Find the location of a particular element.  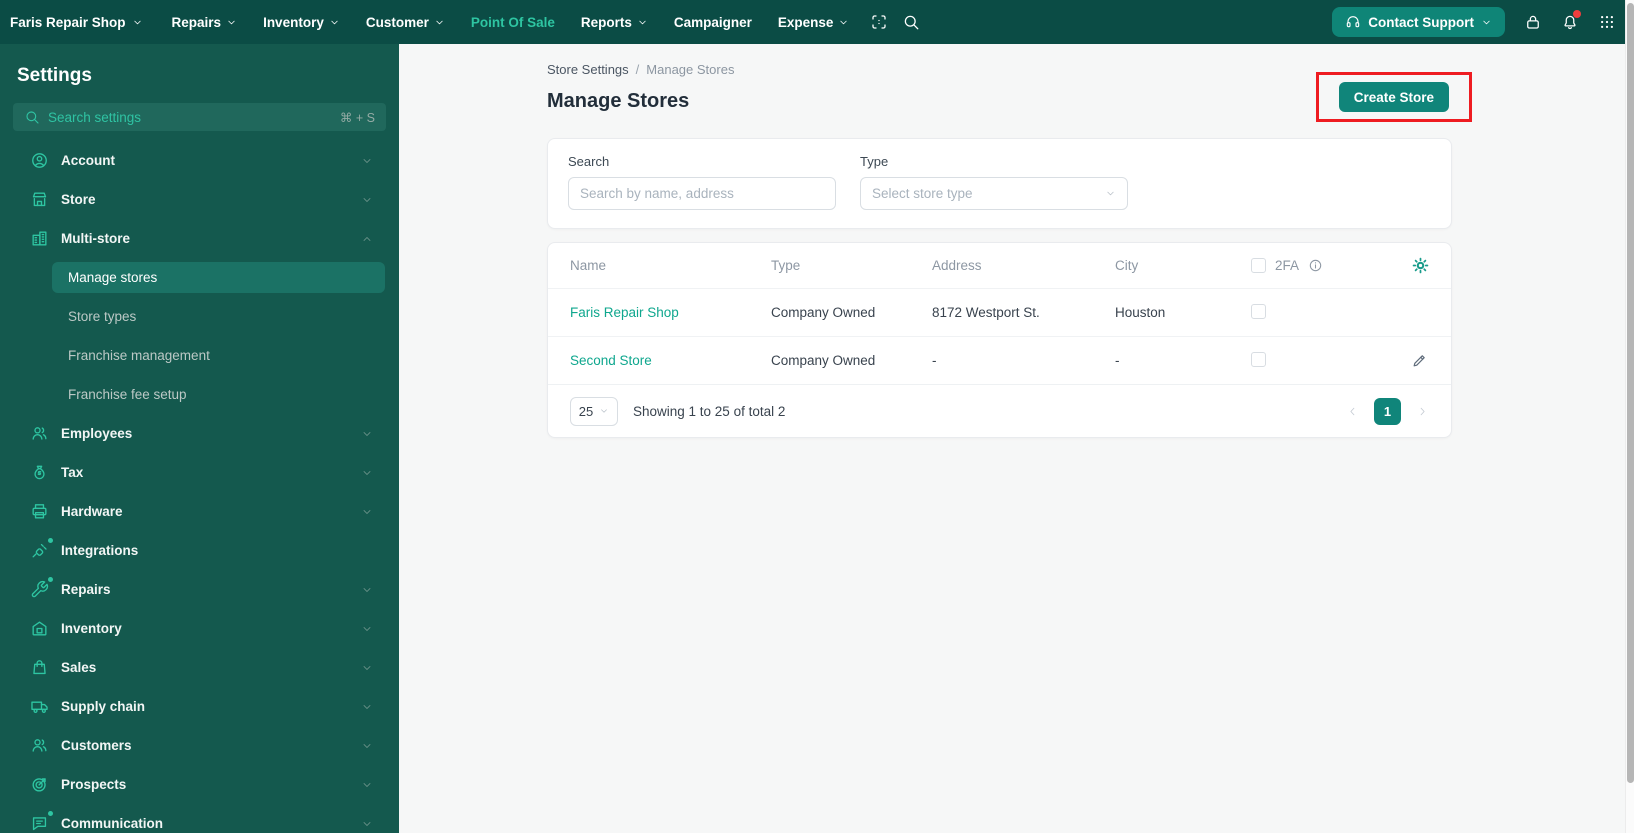

window-scrollbar is located at coordinates (1629, 416).